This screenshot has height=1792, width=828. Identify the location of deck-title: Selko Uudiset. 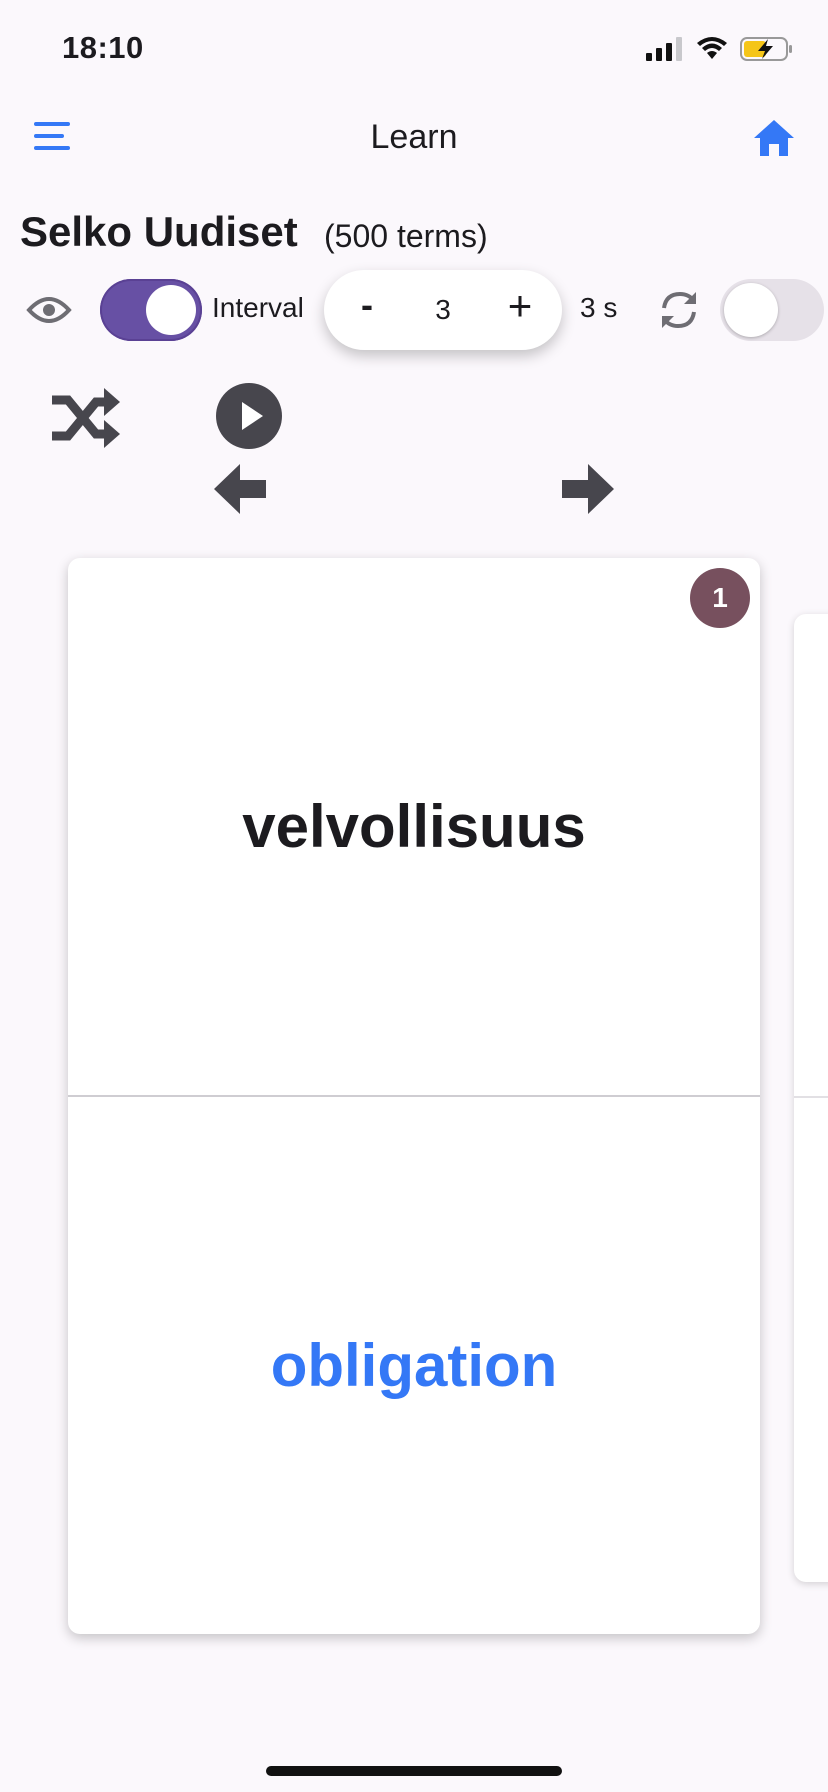
(159, 231).